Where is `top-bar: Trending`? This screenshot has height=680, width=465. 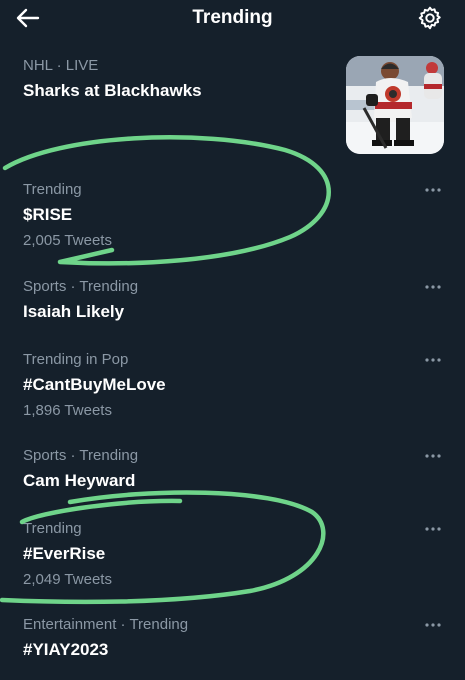
top-bar: Trending is located at coordinates (232, 18).